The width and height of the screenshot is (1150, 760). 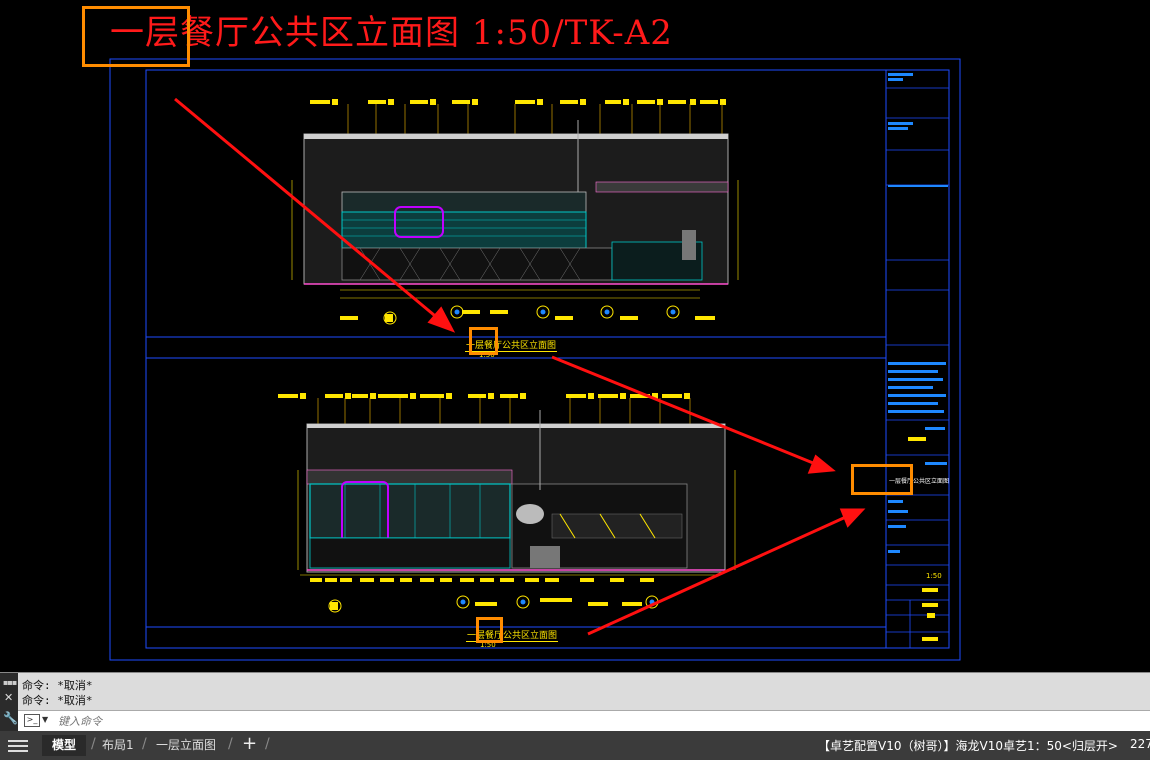 I want to click on command-grip: ▪▪▪ ✕ 🔧, so click(x=9, y=702).